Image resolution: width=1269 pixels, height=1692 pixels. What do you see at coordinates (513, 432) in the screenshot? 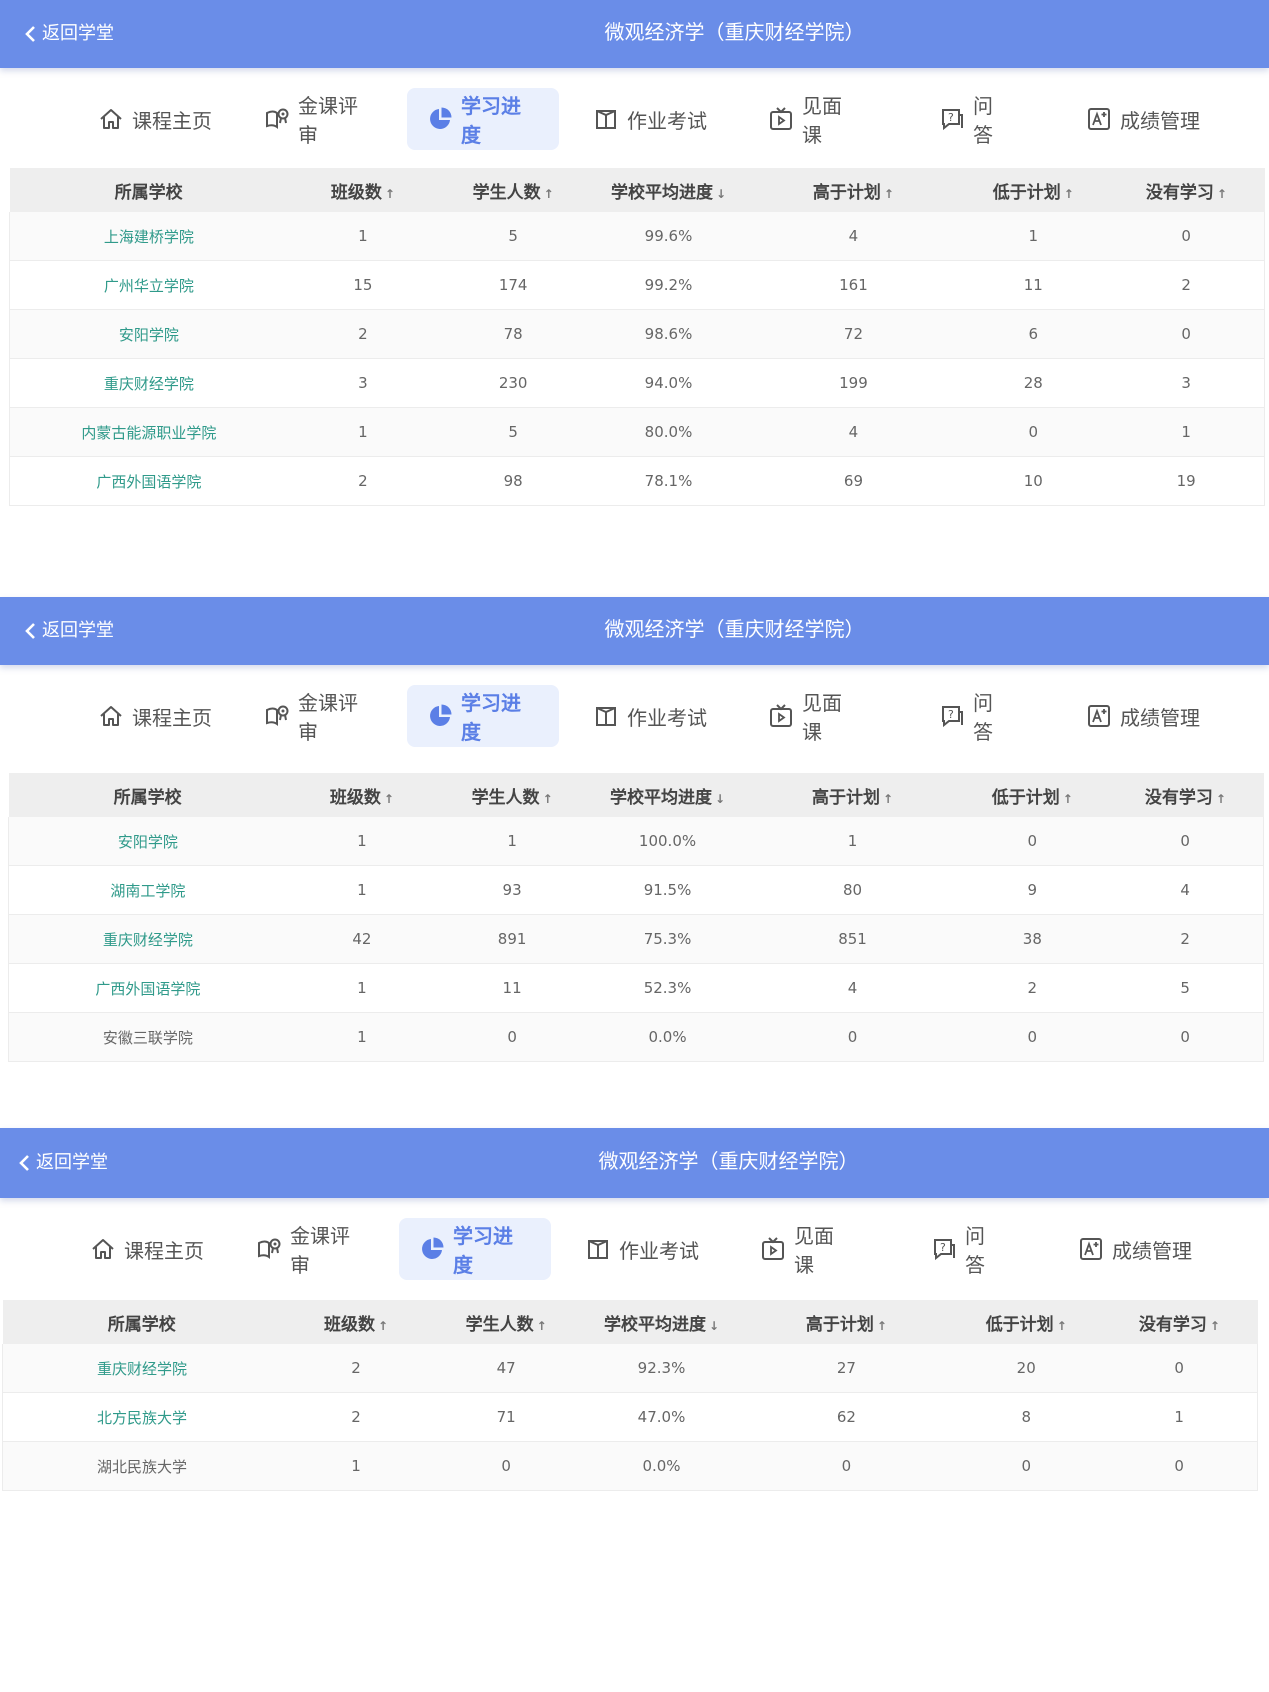
I see `table-cell: 5` at bounding box center [513, 432].